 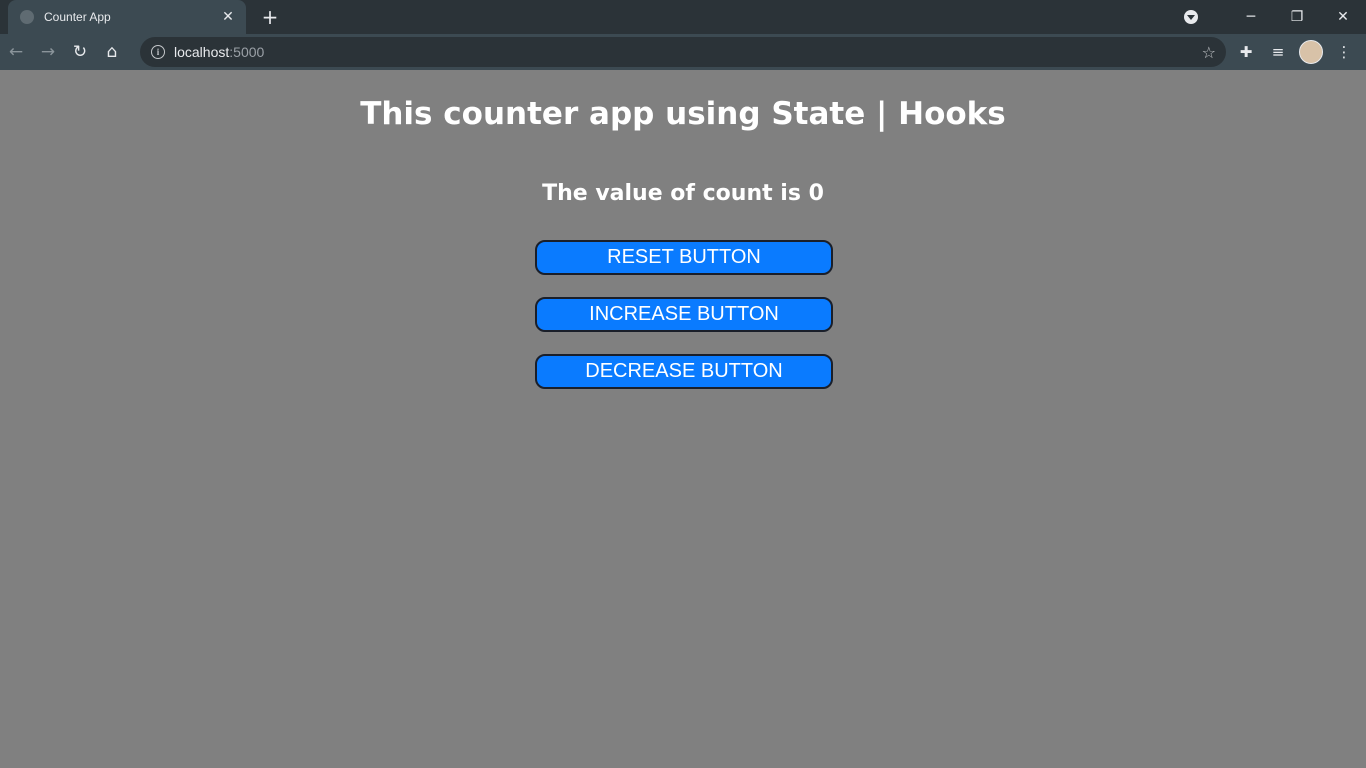 I want to click on toolbar-right: ✚ ≡ ⋮, so click(x=1295, y=52).